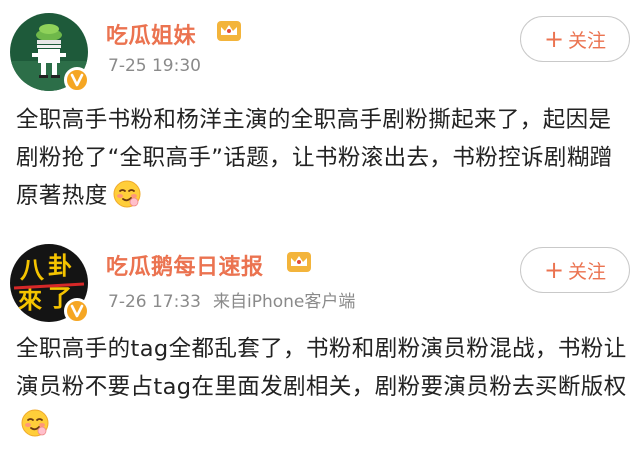  What do you see at coordinates (185, 265) in the screenshot?
I see `username: 吃瓜鹅每日速报` at bounding box center [185, 265].